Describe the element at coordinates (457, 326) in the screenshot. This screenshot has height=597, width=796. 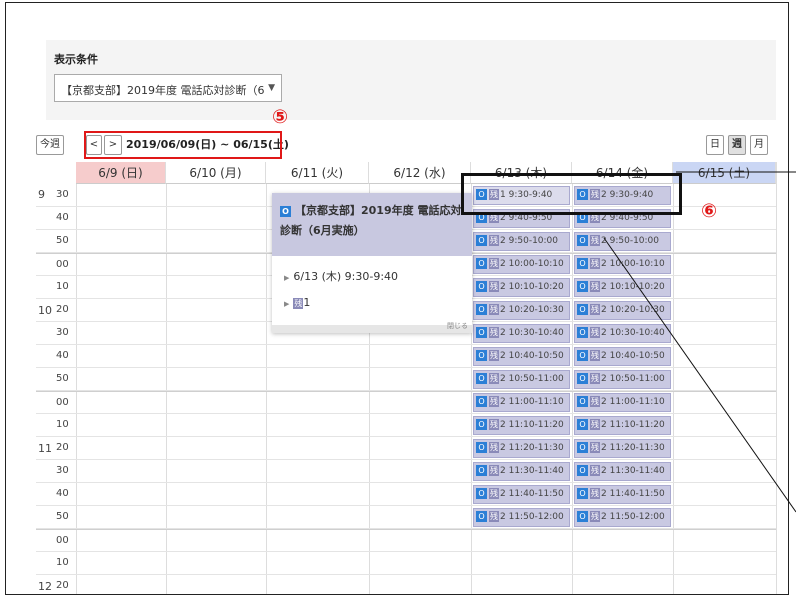
I see `popup-close-link: 閉じる` at that location.